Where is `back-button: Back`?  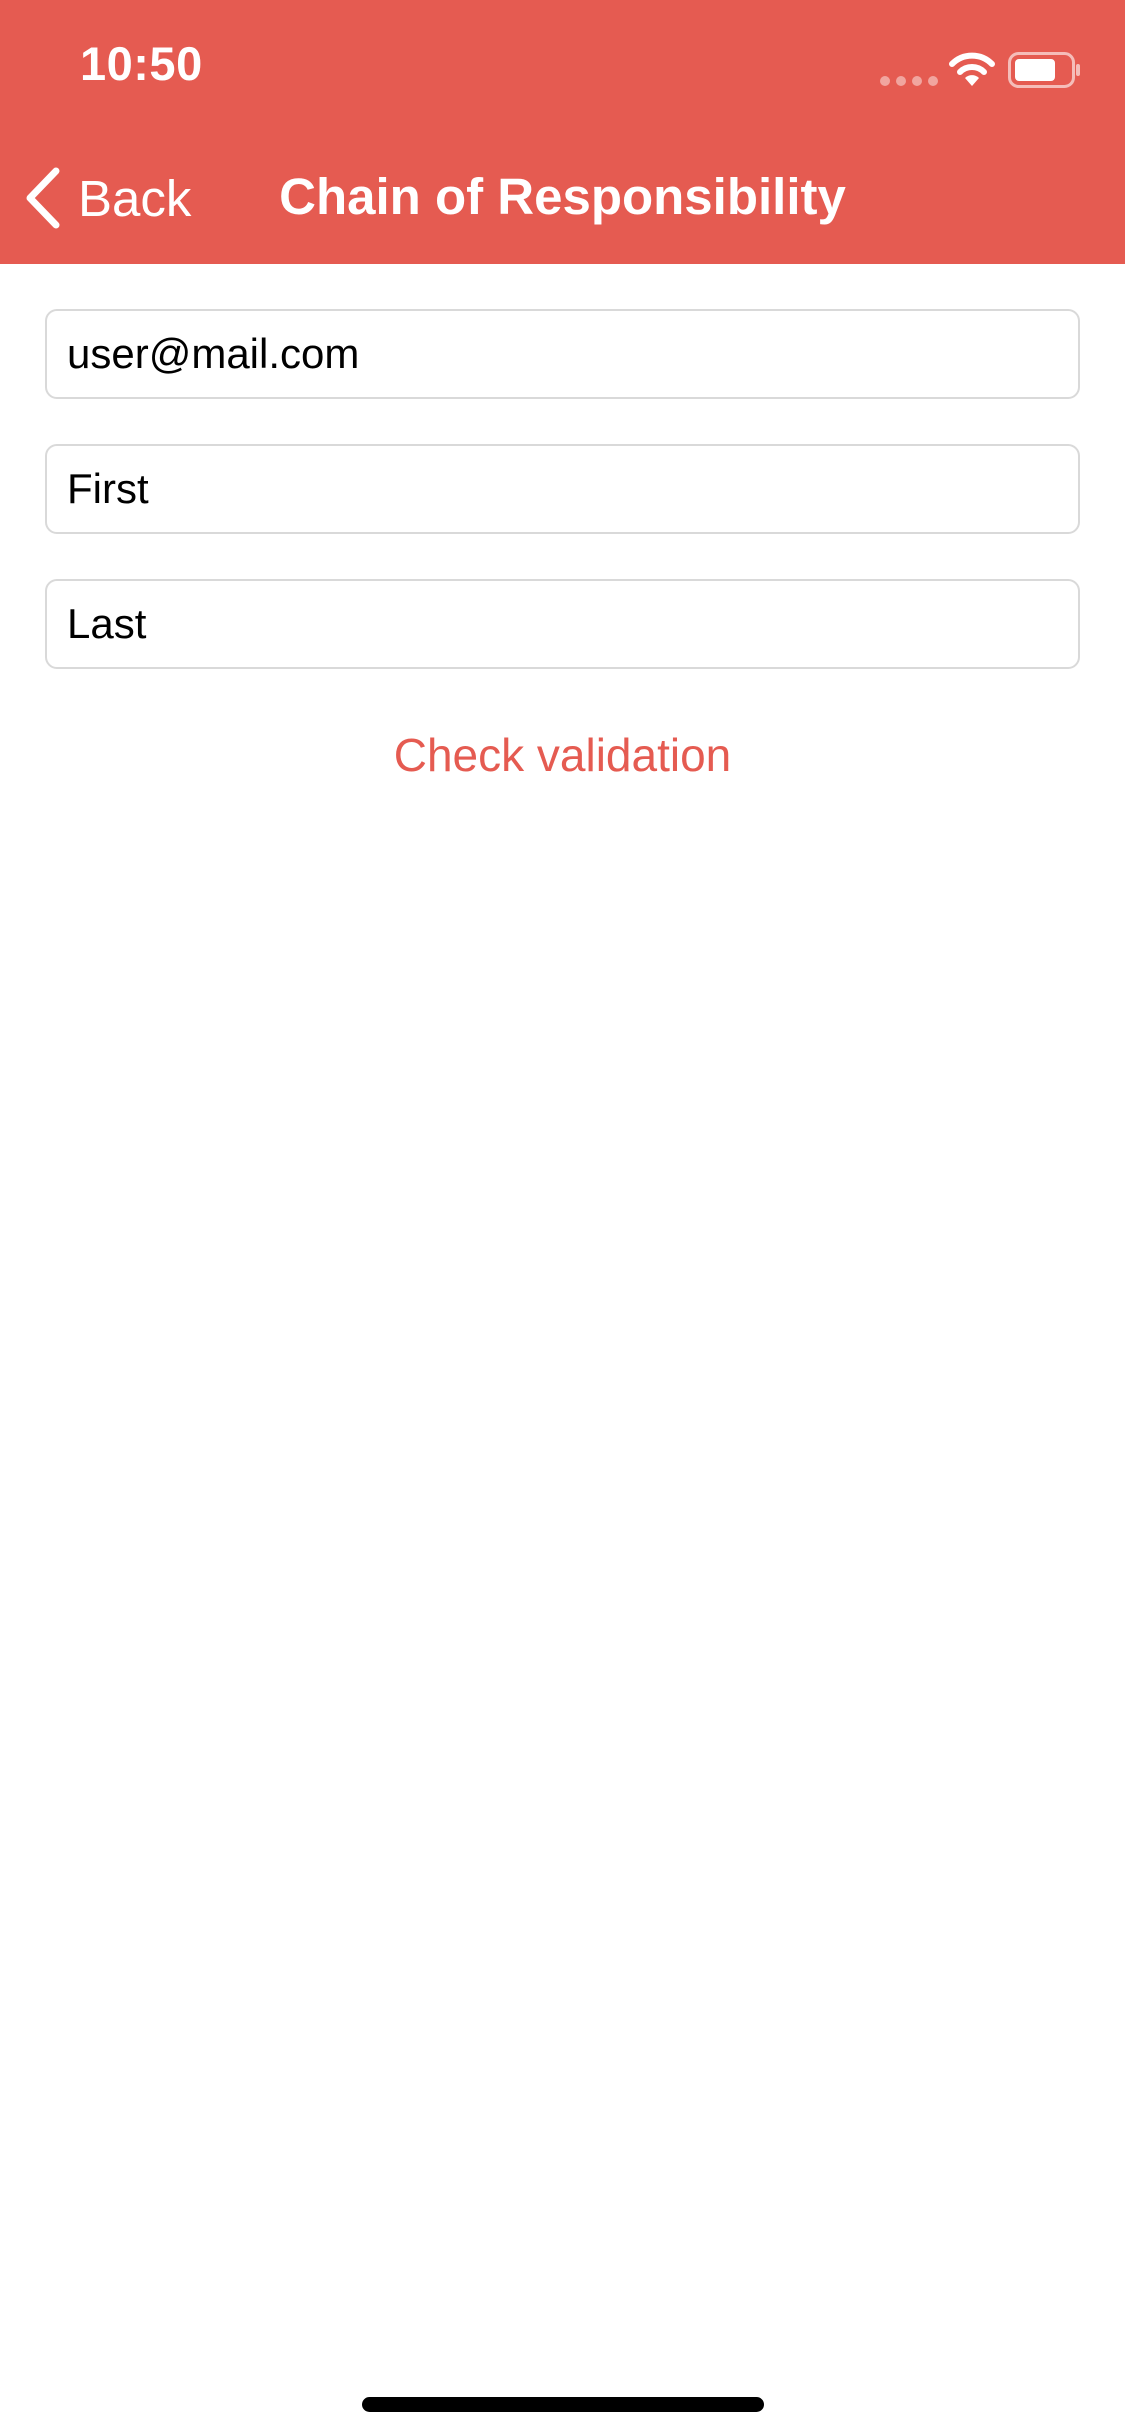
back-button: Back is located at coordinates (106, 198).